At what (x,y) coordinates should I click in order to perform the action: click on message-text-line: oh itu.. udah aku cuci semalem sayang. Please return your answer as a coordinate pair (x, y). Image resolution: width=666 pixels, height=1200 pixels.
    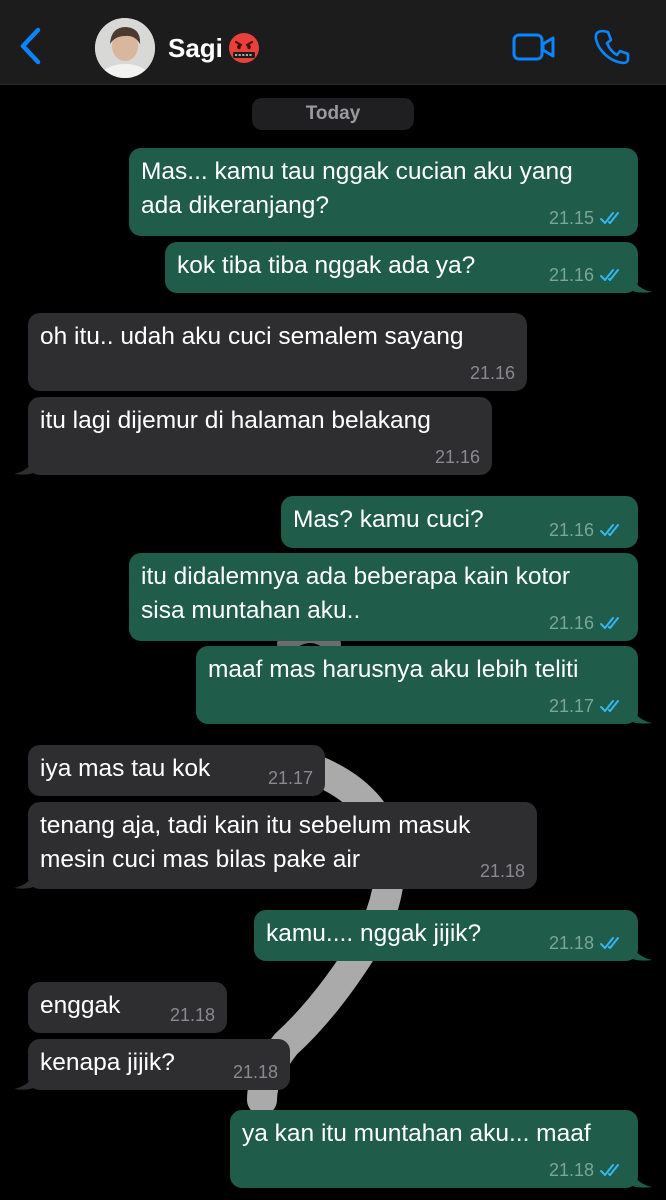
    Looking at the image, I should click on (252, 336).